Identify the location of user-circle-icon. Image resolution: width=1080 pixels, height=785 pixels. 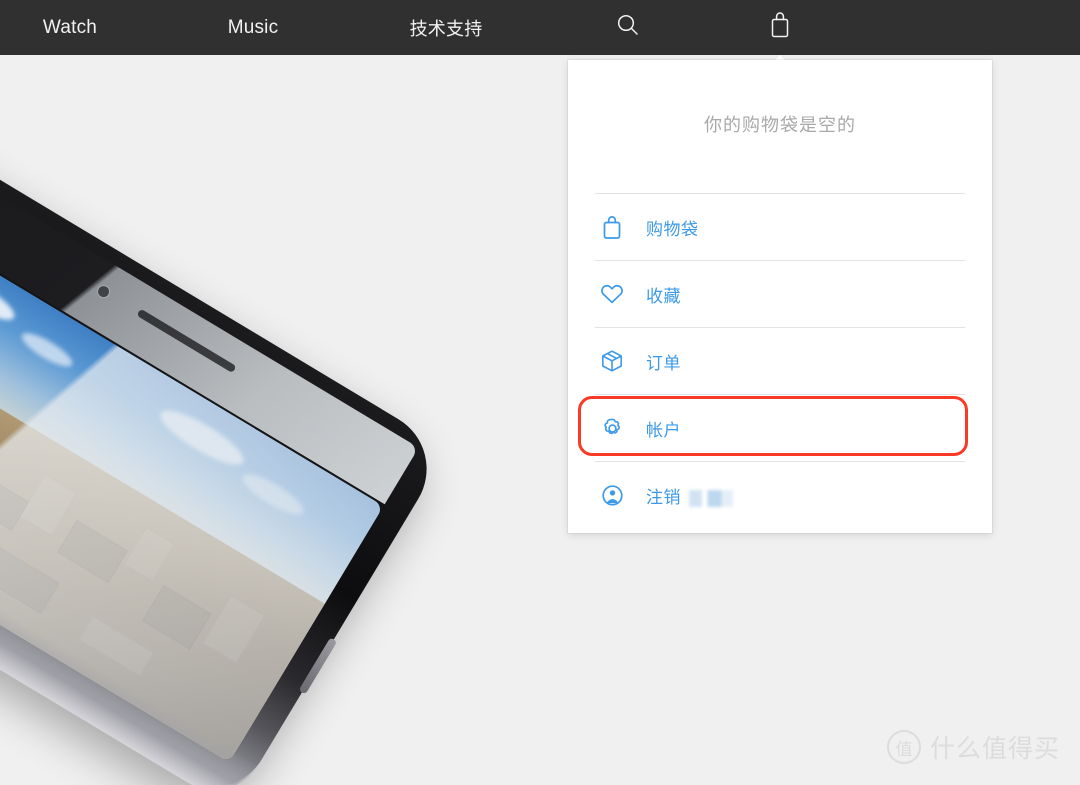
(612, 495).